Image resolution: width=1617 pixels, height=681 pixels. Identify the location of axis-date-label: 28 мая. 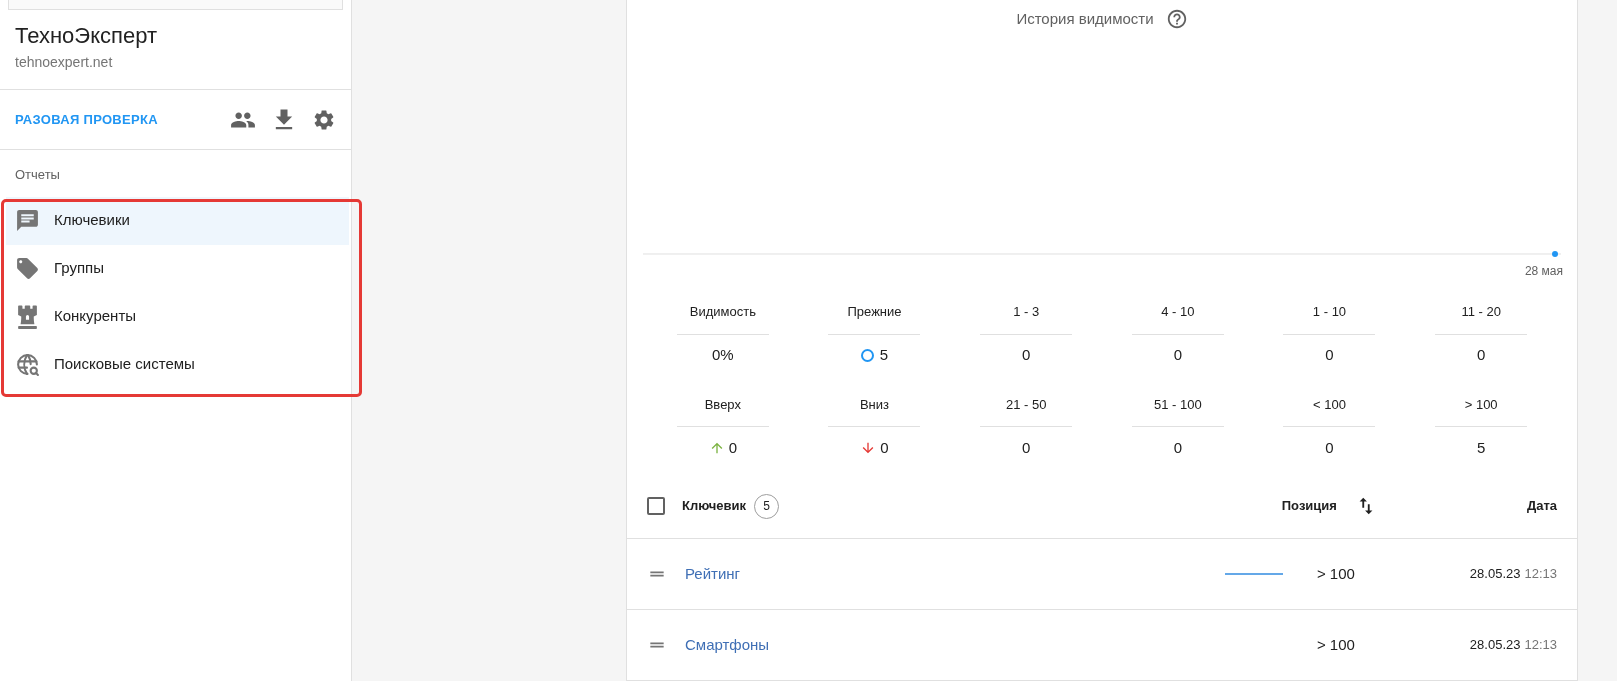
(1543, 272).